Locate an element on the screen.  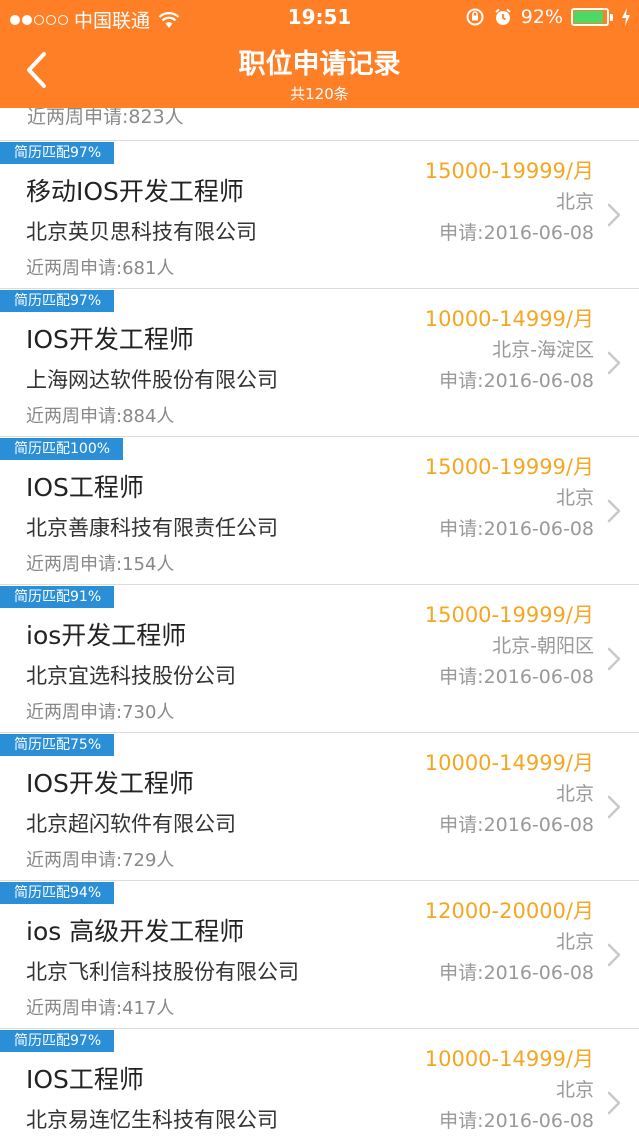
list-item-partial: 近两周申请:823人 is located at coordinates (319, 124).